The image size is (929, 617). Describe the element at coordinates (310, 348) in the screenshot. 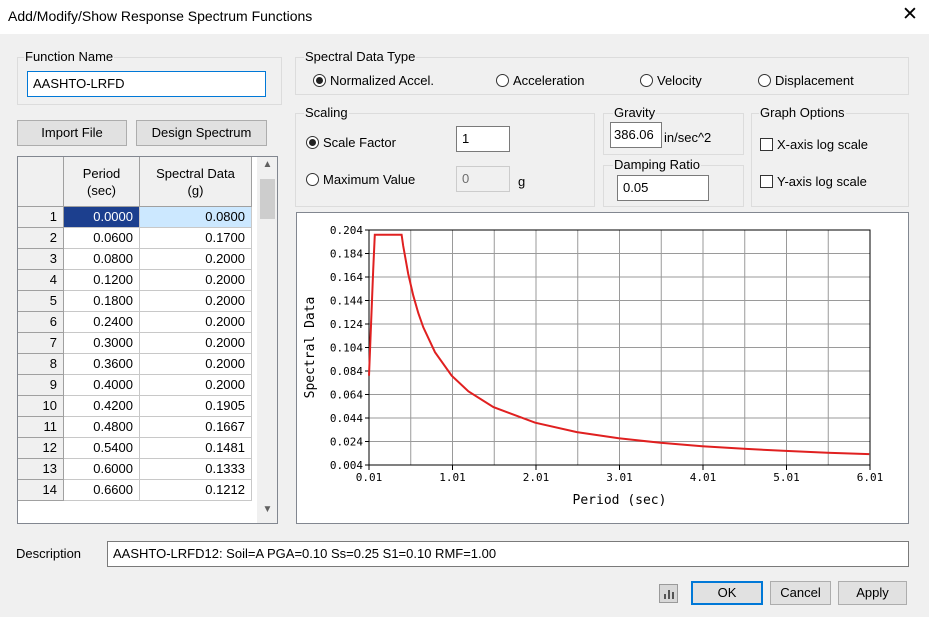

I see `y-axis-label: Spectral Data` at that location.